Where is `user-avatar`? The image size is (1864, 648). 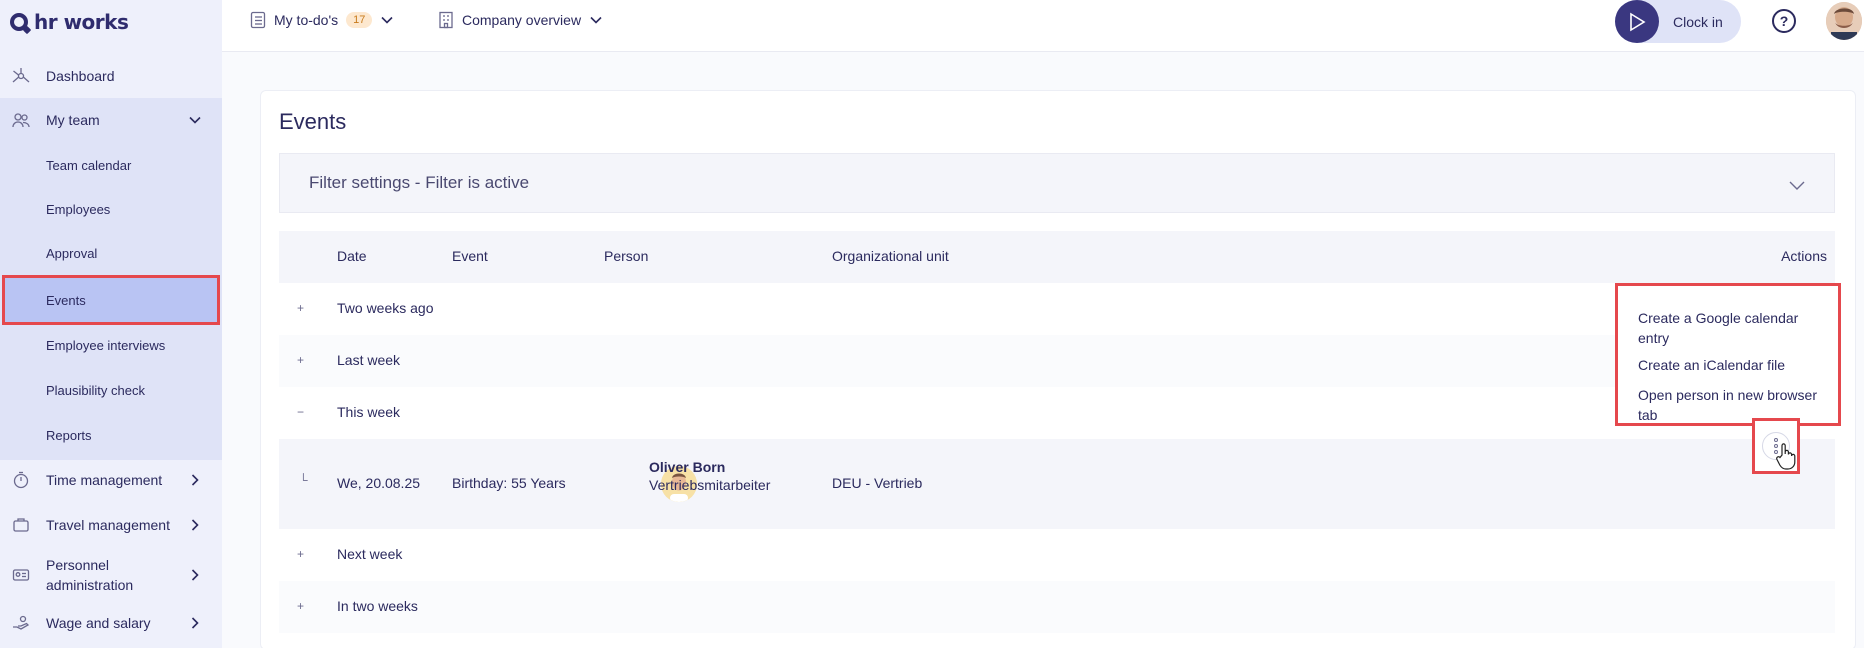 user-avatar is located at coordinates (1844, 21).